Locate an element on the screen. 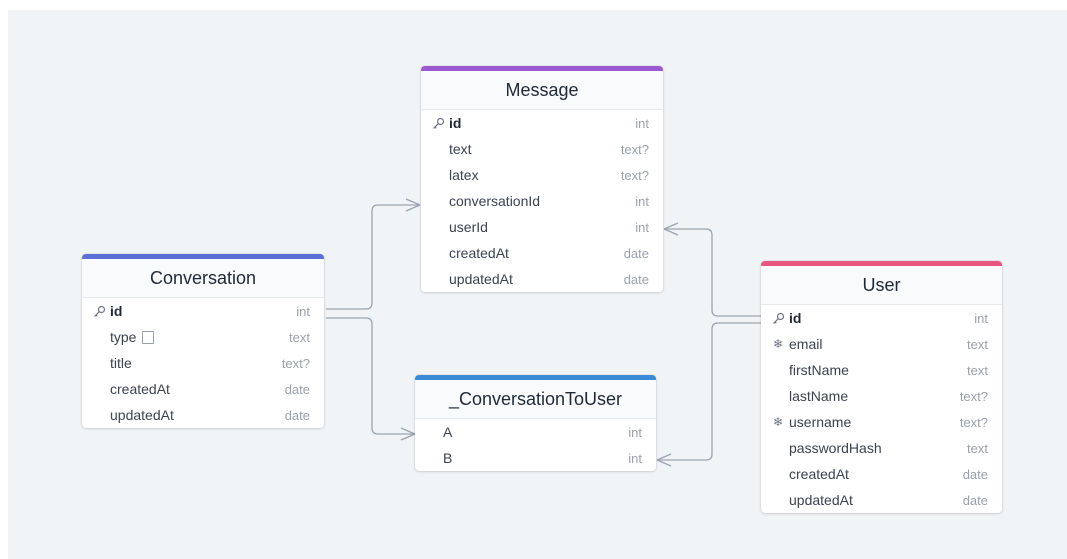 This screenshot has height=559, width=1067. note-icon is located at coordinates (148, 337).